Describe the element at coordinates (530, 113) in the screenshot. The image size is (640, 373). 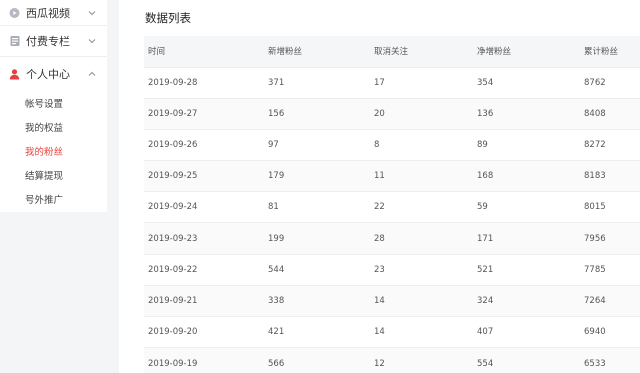
I see `cell-net-fans: 136` at that location.